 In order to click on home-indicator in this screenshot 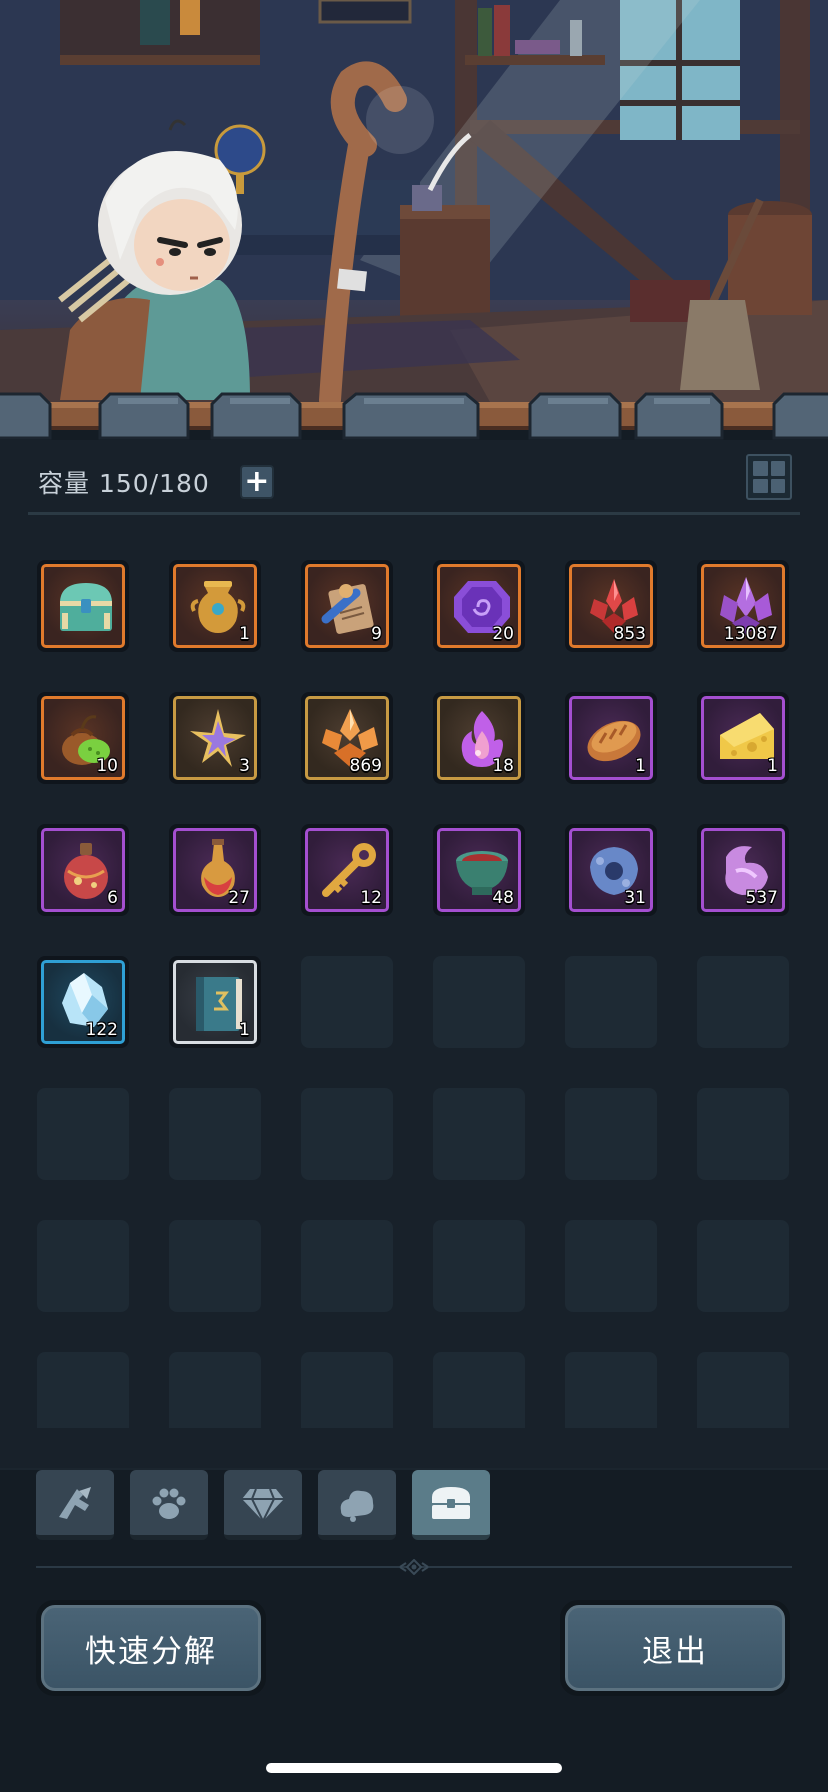, I will do `click(414, 1768)`.